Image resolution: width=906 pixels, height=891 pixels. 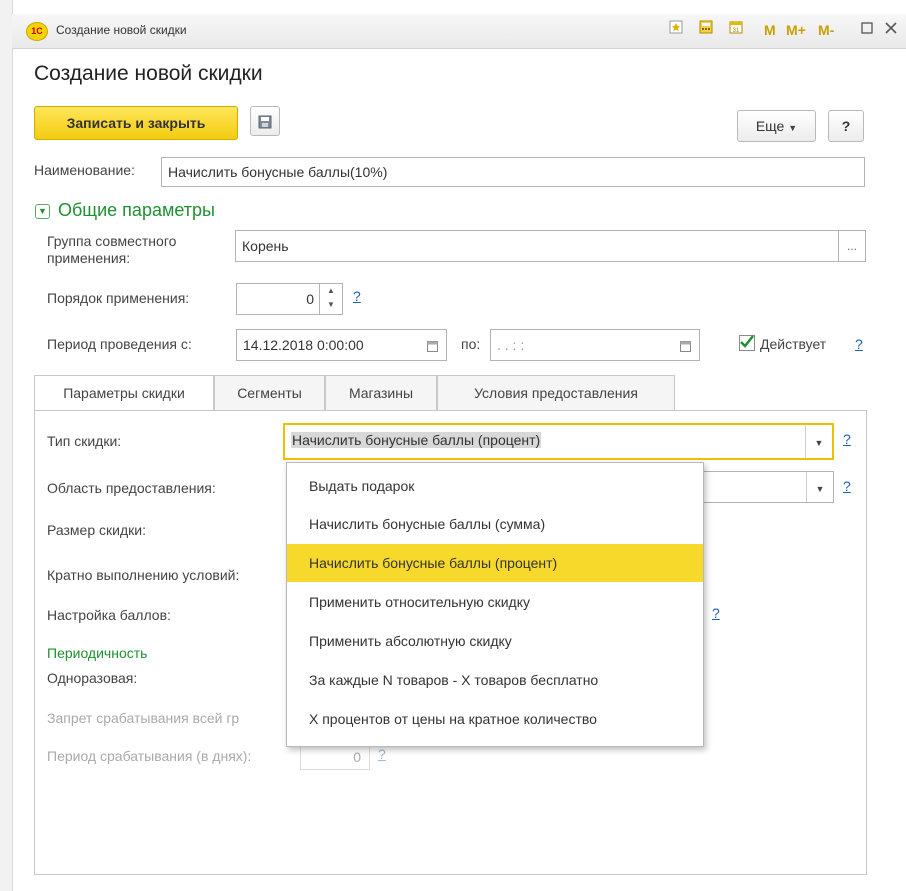 I want to click on dropdown-option: Выдать подарок, so click(x=495, y=486).